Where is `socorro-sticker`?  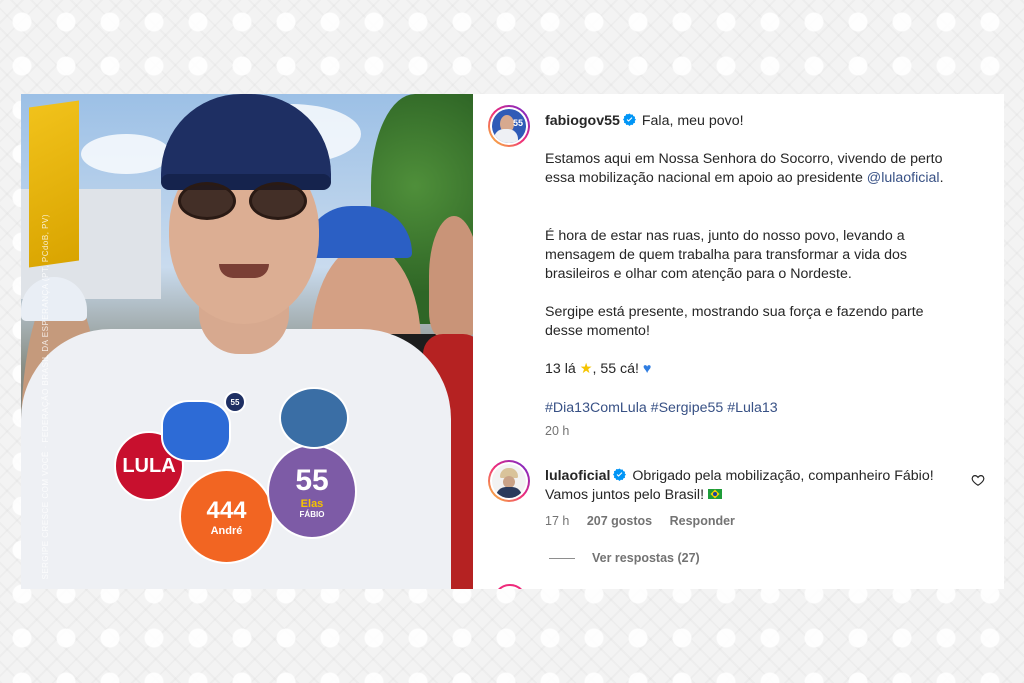 socorro-sticker is located at coordinates (314, 418).